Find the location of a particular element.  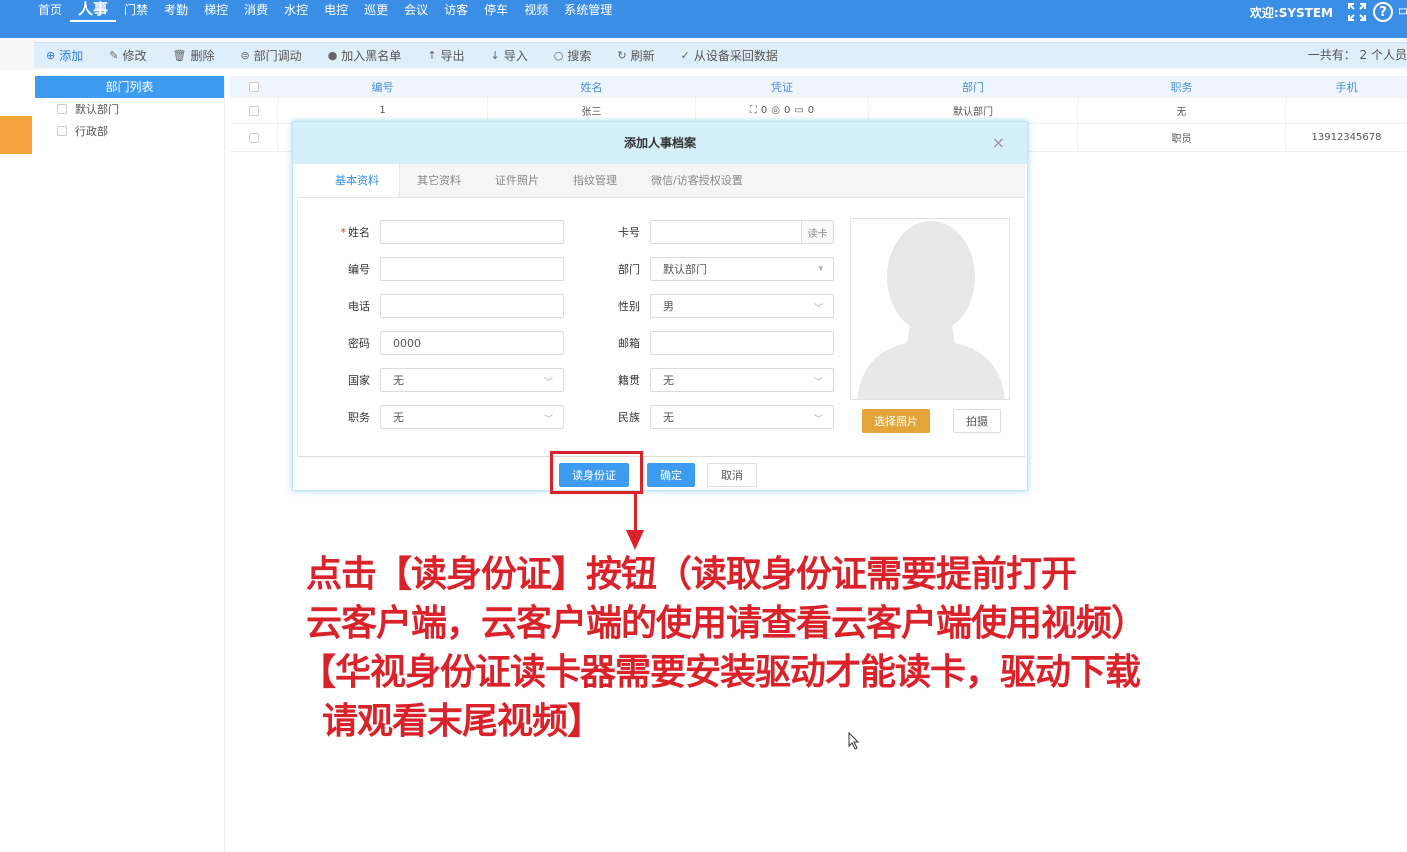

nav-water-control: 水控 is located at coordinates (296, 11).